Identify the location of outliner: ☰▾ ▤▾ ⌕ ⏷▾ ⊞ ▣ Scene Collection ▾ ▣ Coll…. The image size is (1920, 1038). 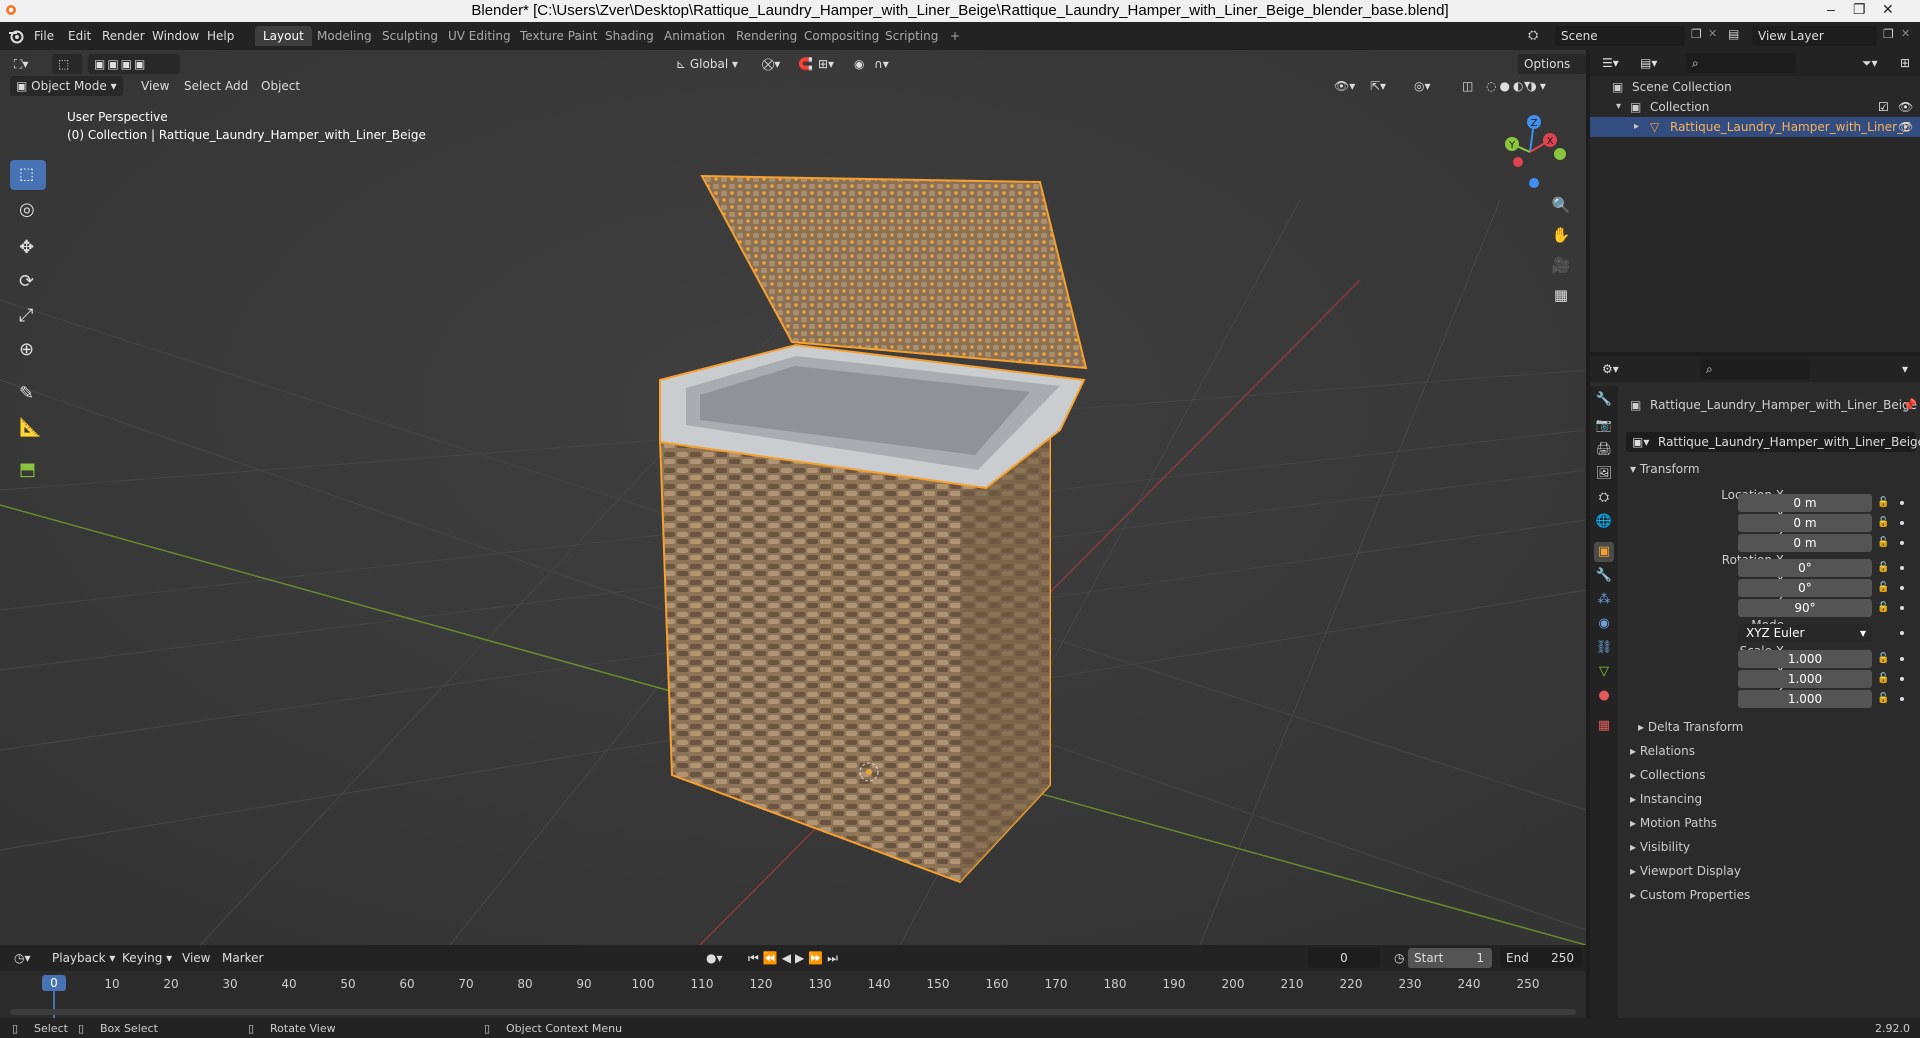
(1755, 201).